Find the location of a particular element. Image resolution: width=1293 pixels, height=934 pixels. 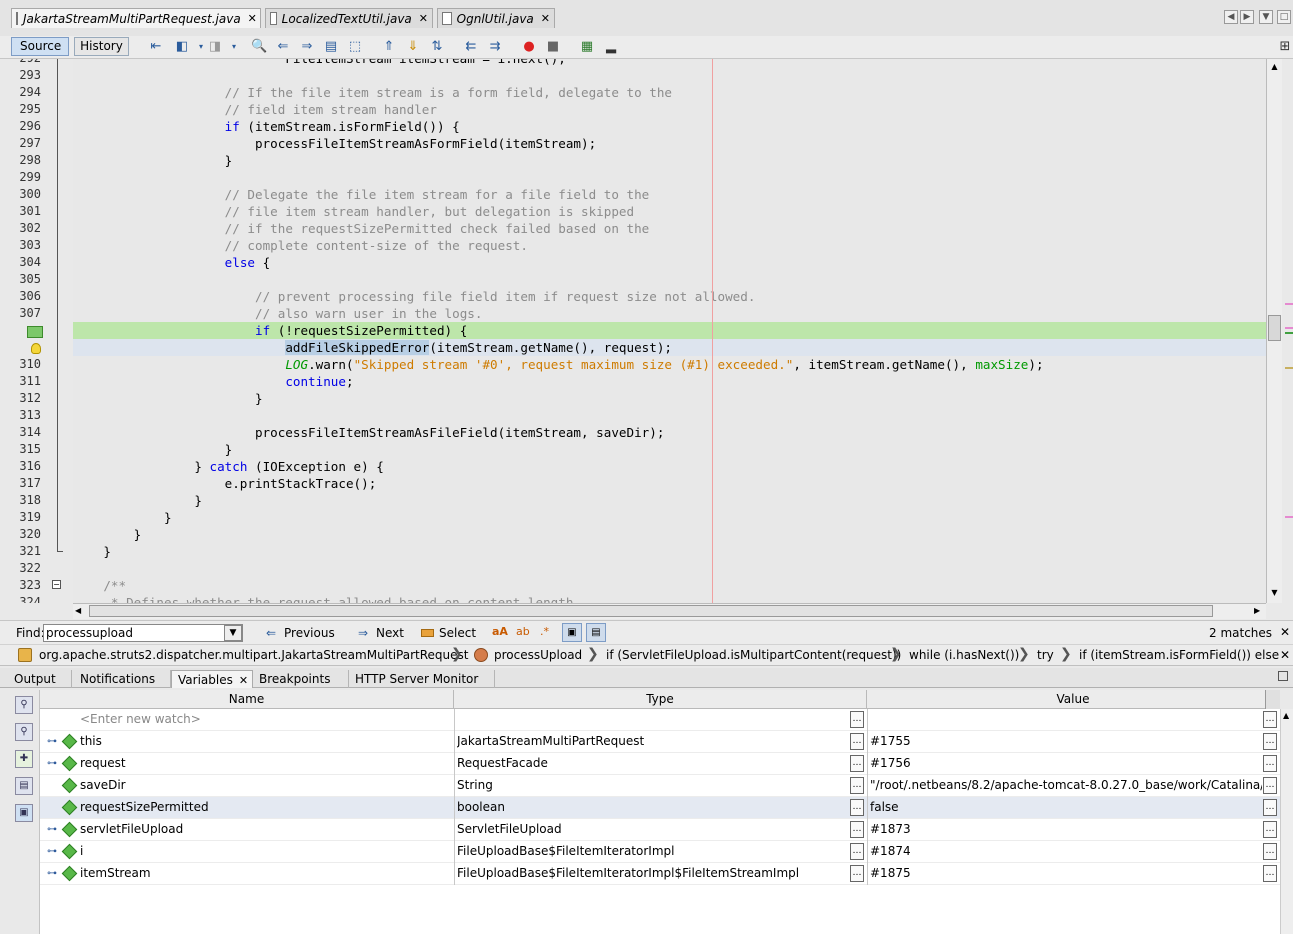

start-macro-icon: ● is located at coordinates (529, 47).